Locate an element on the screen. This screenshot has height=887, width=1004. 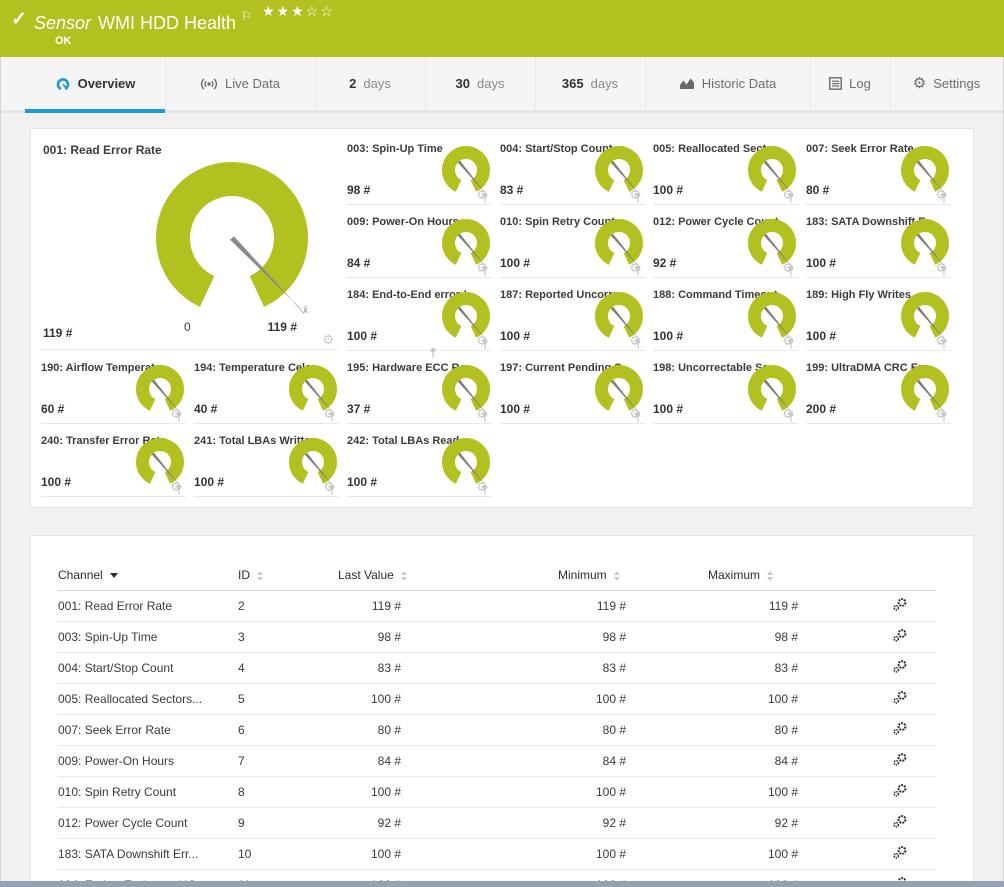
tab-settings: ⚙ Settings is located at coordinates (947, 83).